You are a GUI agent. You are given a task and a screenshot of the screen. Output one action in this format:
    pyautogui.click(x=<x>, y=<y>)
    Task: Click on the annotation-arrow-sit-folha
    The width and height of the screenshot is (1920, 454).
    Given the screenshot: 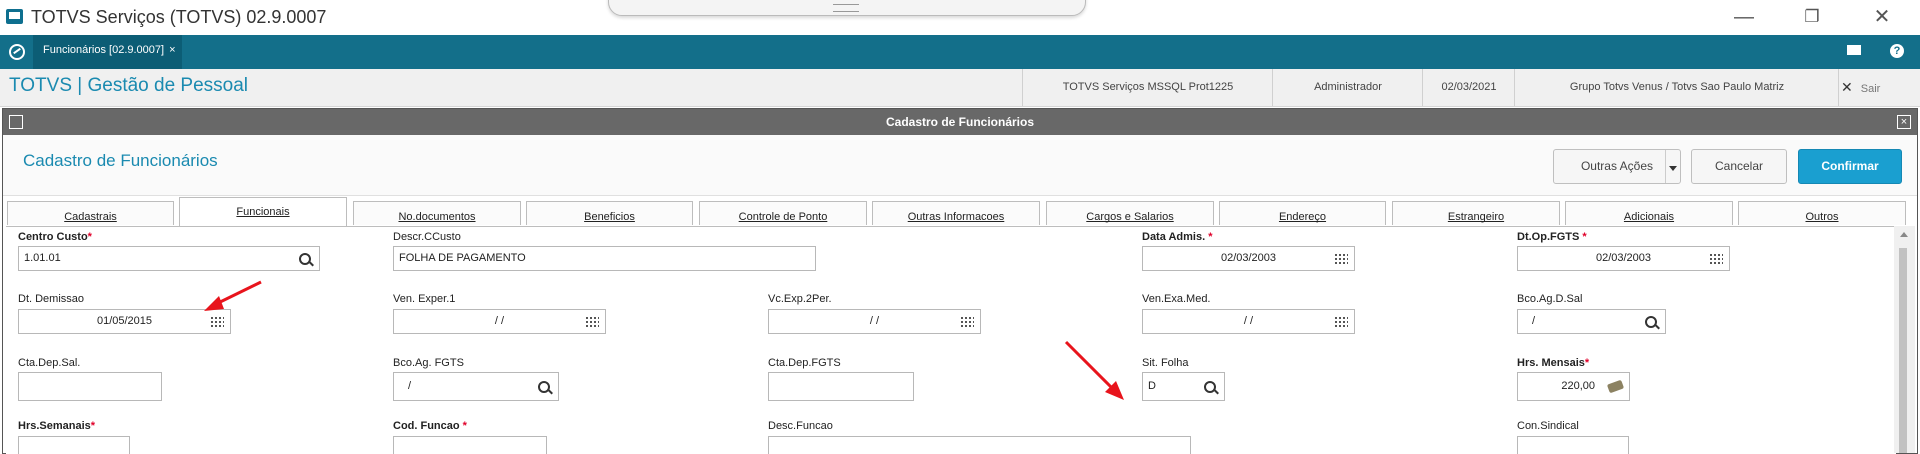 What is the action you would take?
    pyautogui.click(x=1094, y=370)
    